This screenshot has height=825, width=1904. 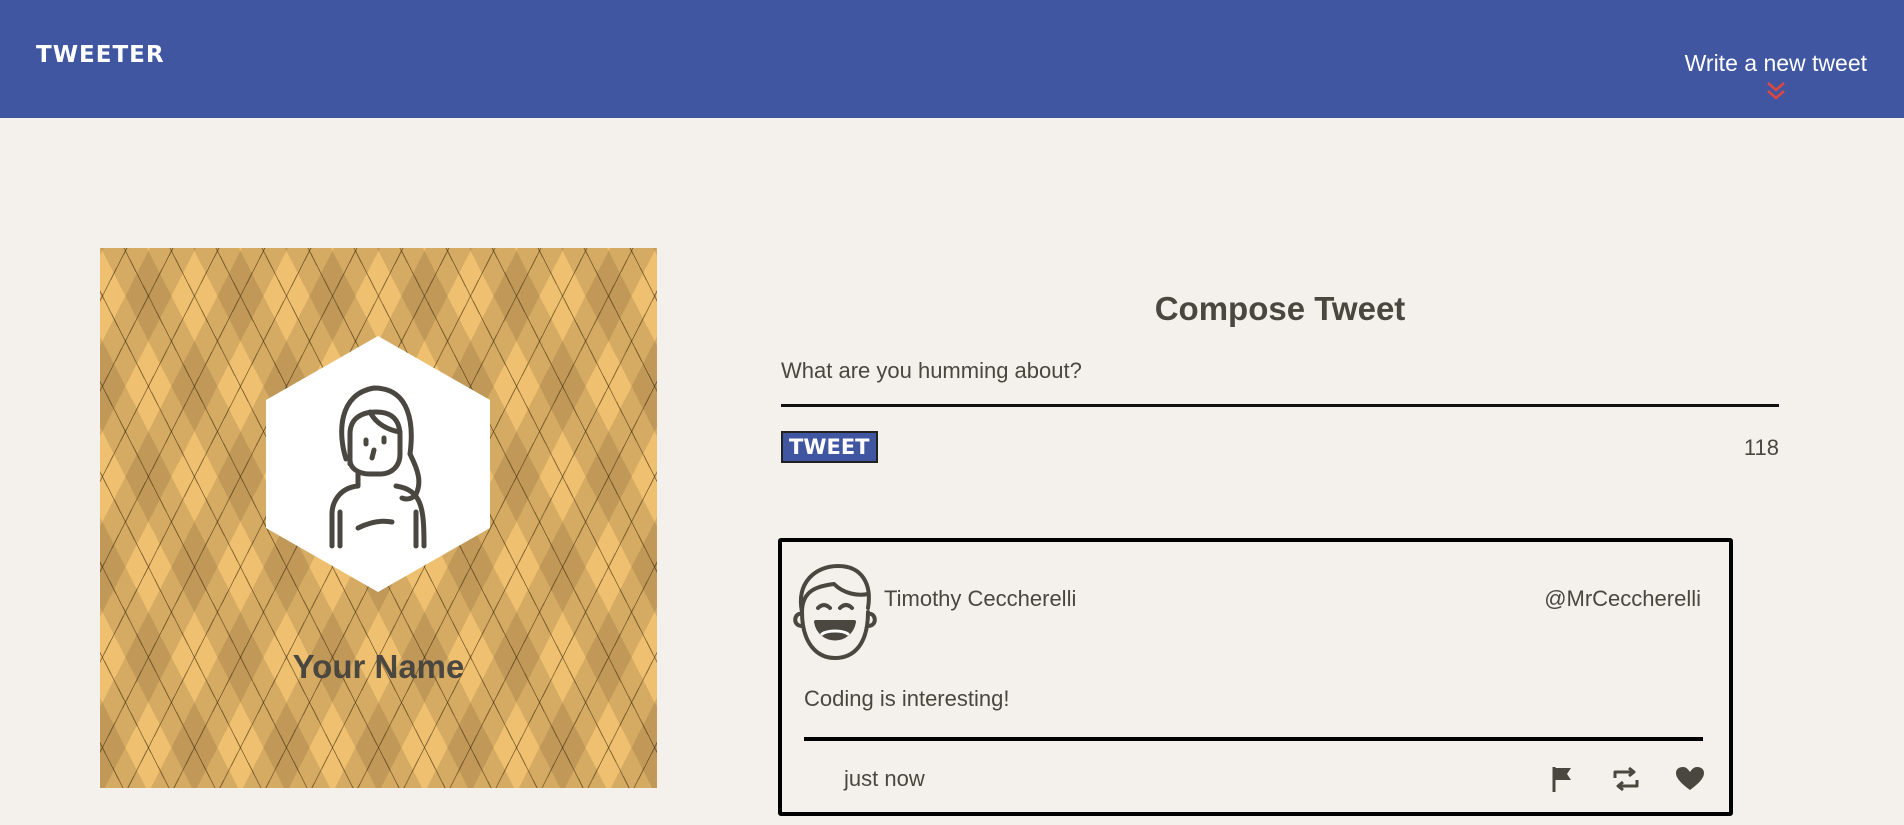 I want to click on boy-avatar-icon, so click(x=835, y=612).